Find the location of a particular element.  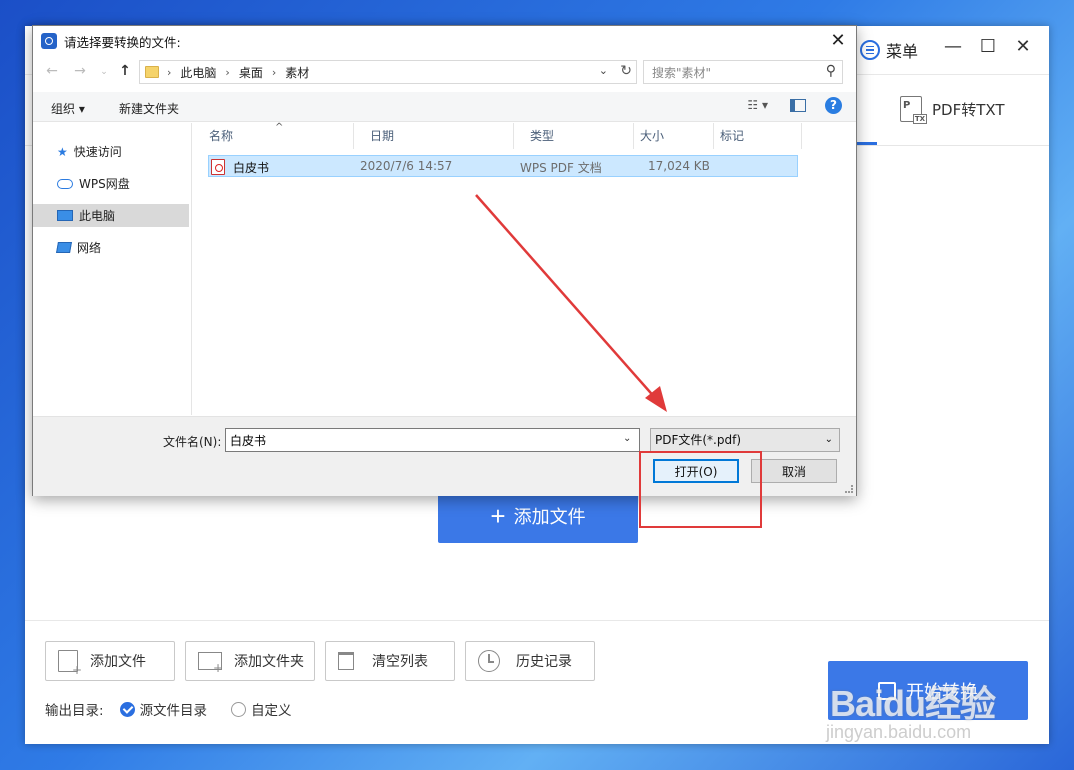

tab-label: PDF转TXT is located at coordinates (968, 109).